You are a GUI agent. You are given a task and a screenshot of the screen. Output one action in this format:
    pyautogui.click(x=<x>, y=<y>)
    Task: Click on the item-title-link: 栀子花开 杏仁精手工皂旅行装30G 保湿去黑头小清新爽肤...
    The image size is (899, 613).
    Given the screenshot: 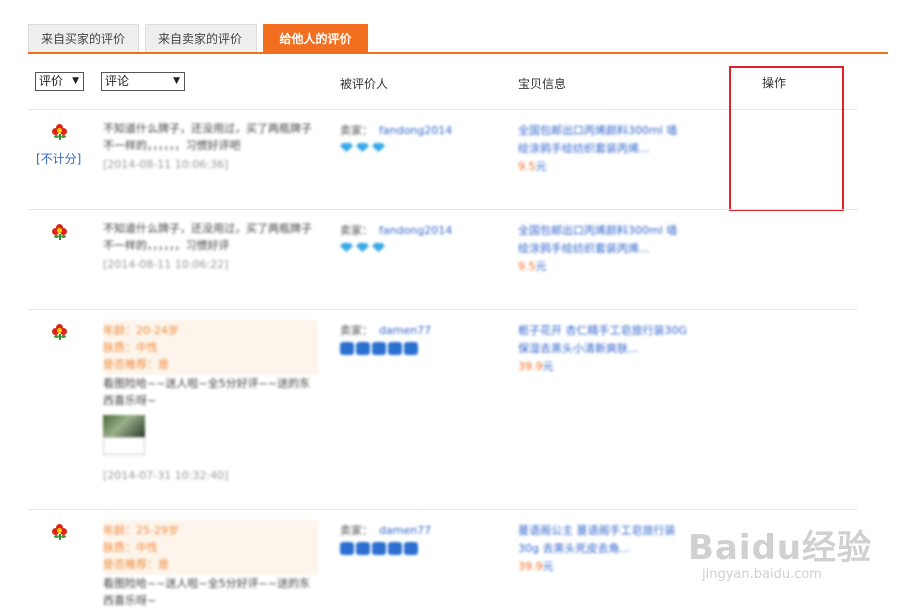 What is the action you would take?
    pyautogui.click(x=603, y=340)
    